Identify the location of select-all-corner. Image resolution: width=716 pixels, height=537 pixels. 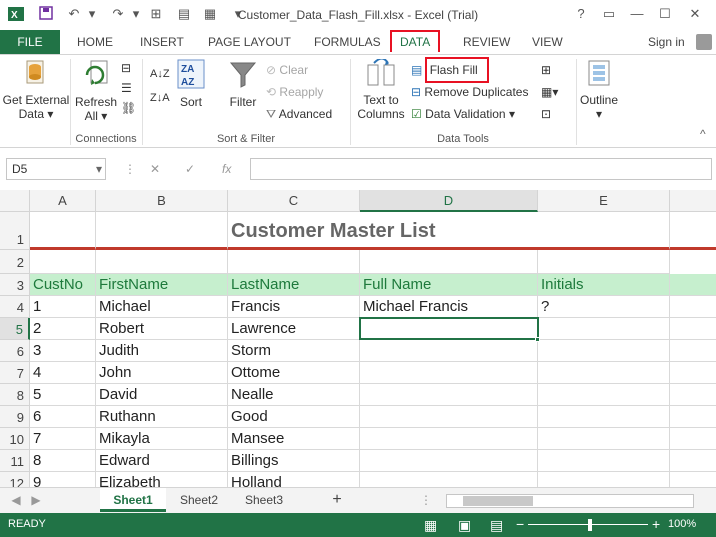
(15, 201).